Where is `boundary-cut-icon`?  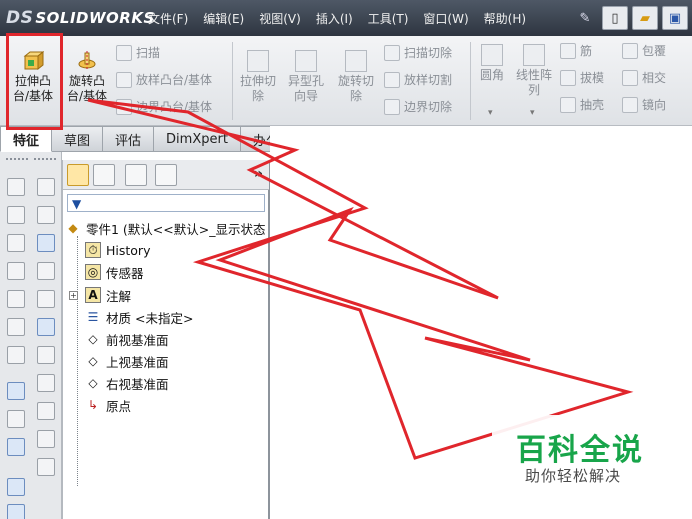
boundary-cut-icon is located at coordinates (392, 106).